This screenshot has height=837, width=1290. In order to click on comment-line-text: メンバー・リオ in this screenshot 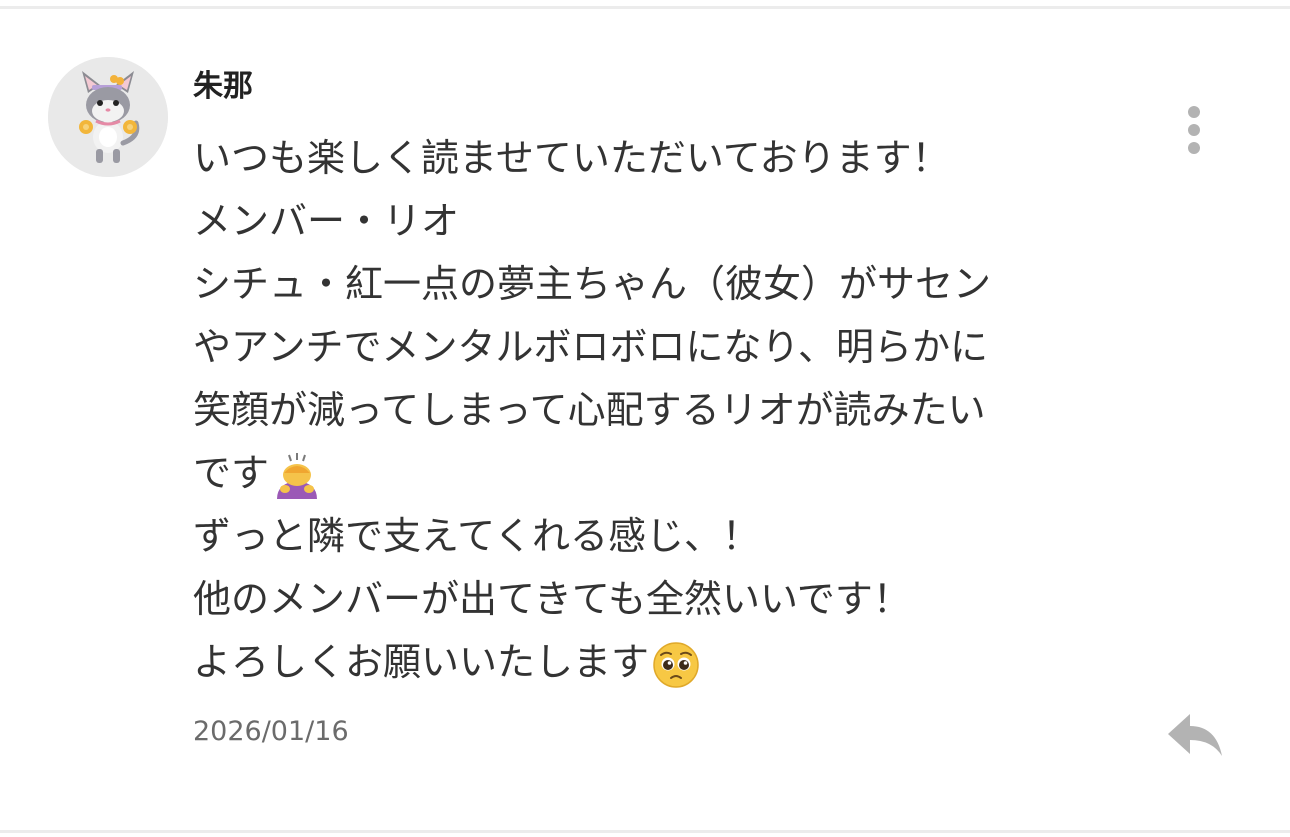, I will do `click(326, 221)`.